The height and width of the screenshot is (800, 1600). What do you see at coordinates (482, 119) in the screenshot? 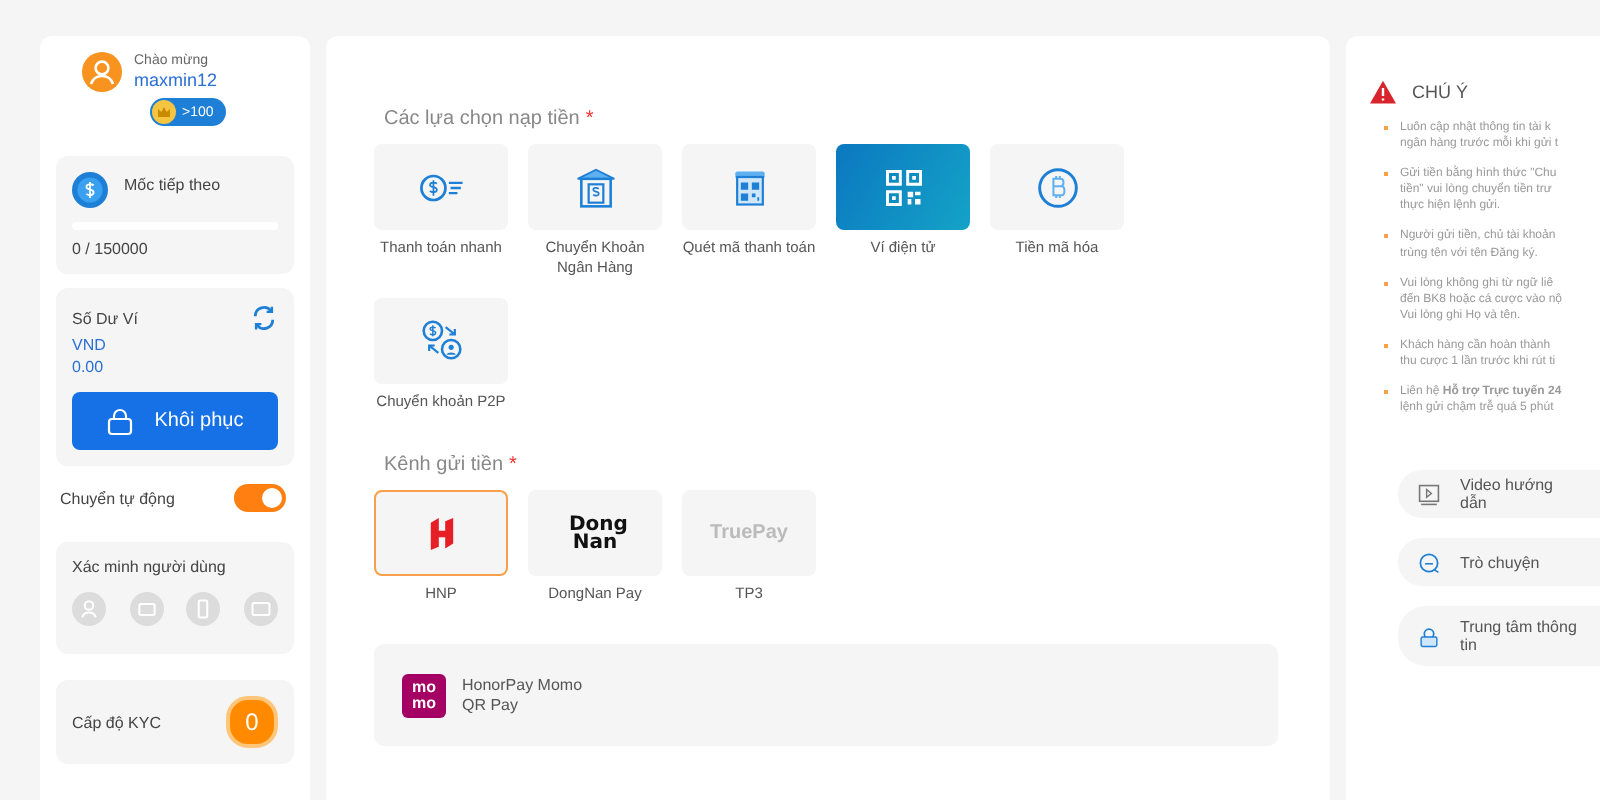
I see `section-title: Các lựa chọn nạp tiền` at bounding box center [482, 119].